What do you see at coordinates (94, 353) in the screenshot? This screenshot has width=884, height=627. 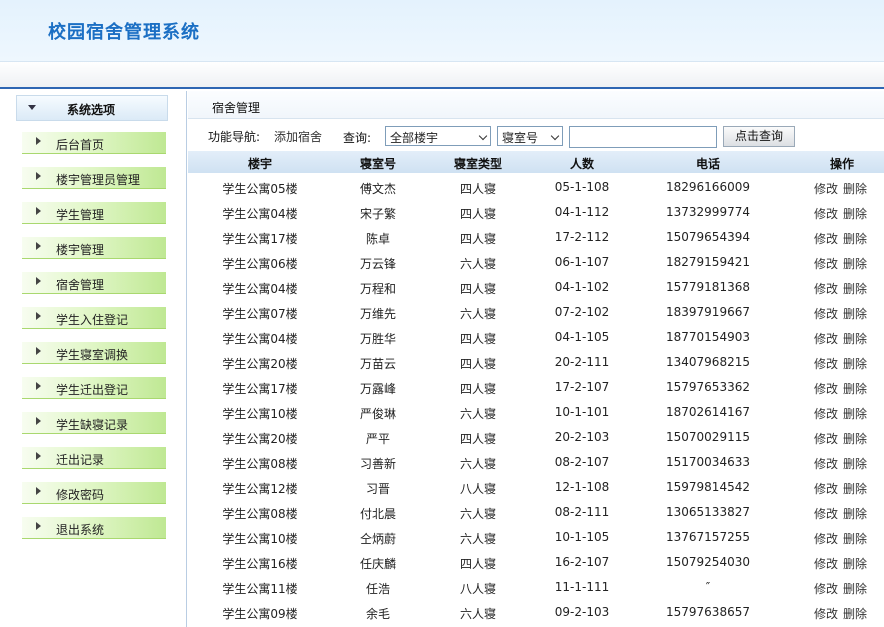 I see `sidebar-item: 学生寝室调换` at bounding box center [94, 353].